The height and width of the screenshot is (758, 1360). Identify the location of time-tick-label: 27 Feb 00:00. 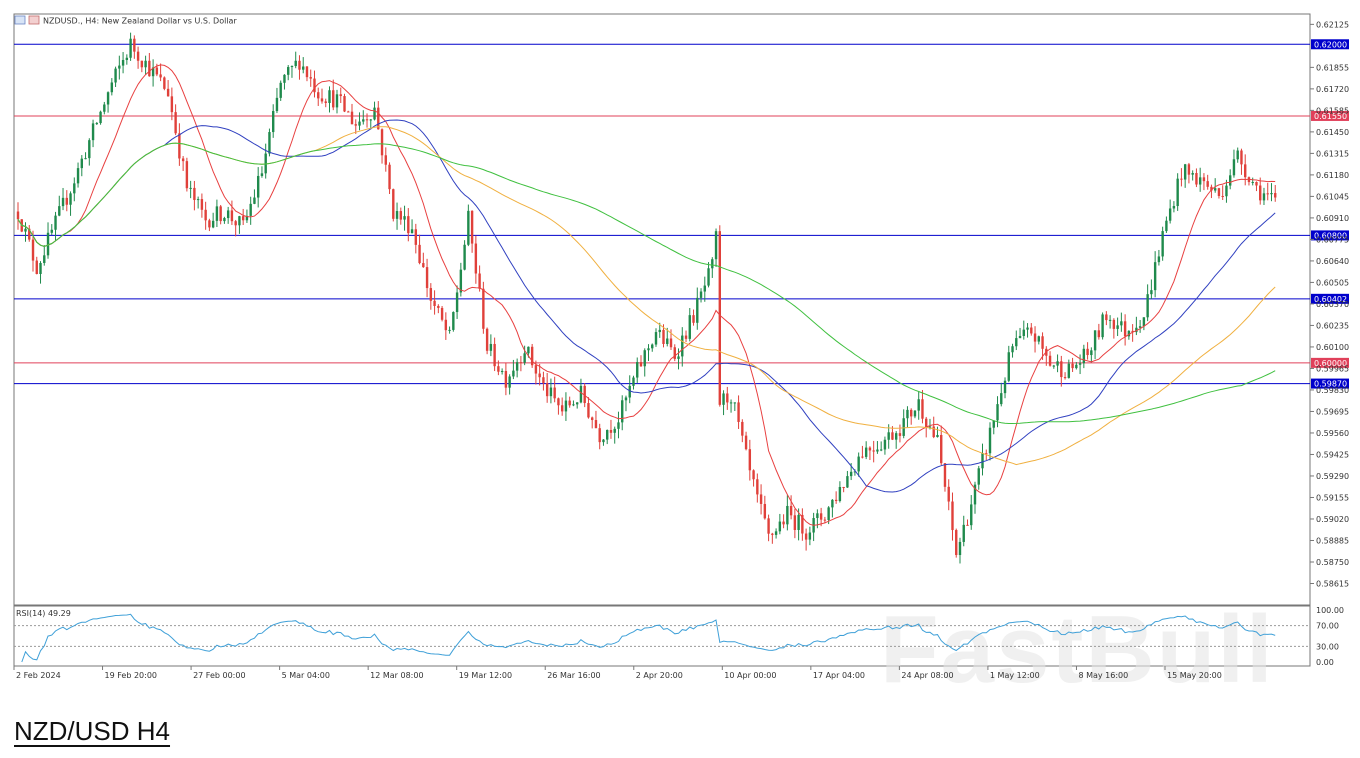
(219, 675).